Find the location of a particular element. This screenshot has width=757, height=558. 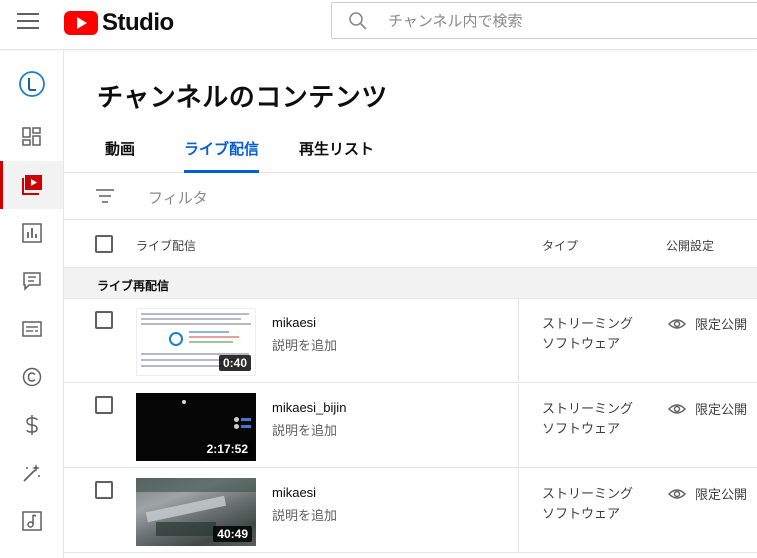

section-label: ライブ再配信 is located at coordinates (133, 286).